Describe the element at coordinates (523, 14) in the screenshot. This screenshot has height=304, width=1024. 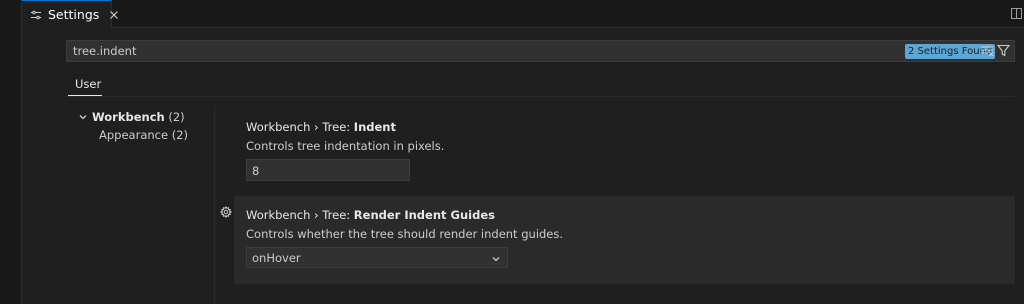
I see `editor-tab-bar: Settings` at that location.